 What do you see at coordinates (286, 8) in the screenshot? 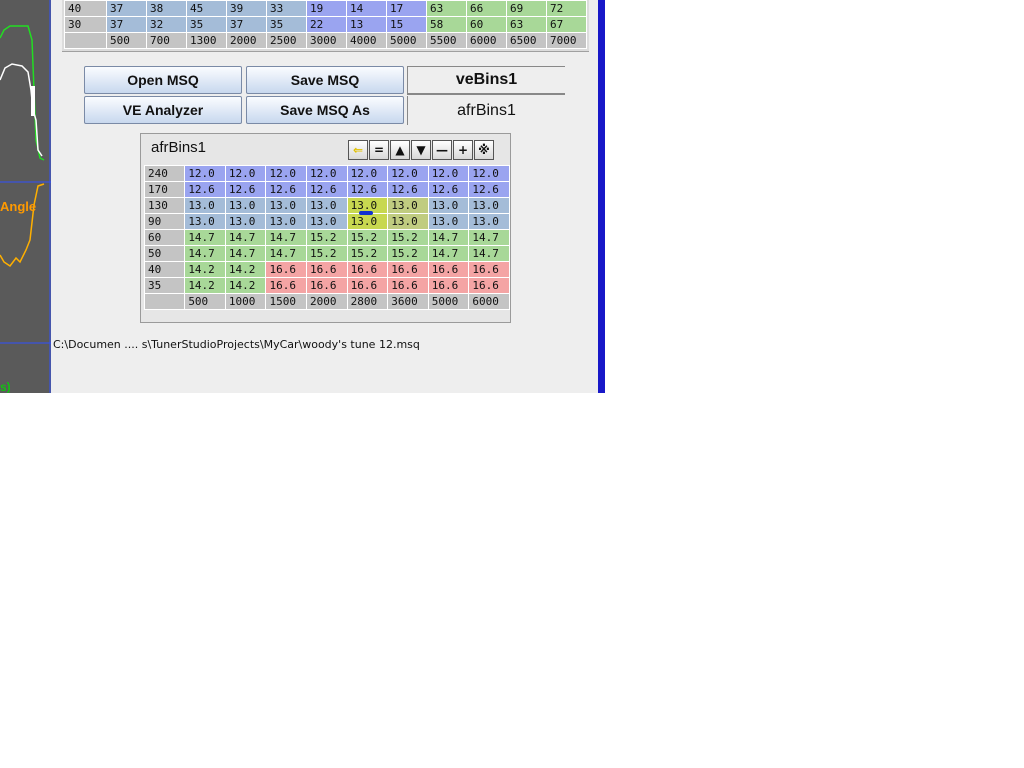
I see `ve-cell: 33` at bounding box center [286, 8].